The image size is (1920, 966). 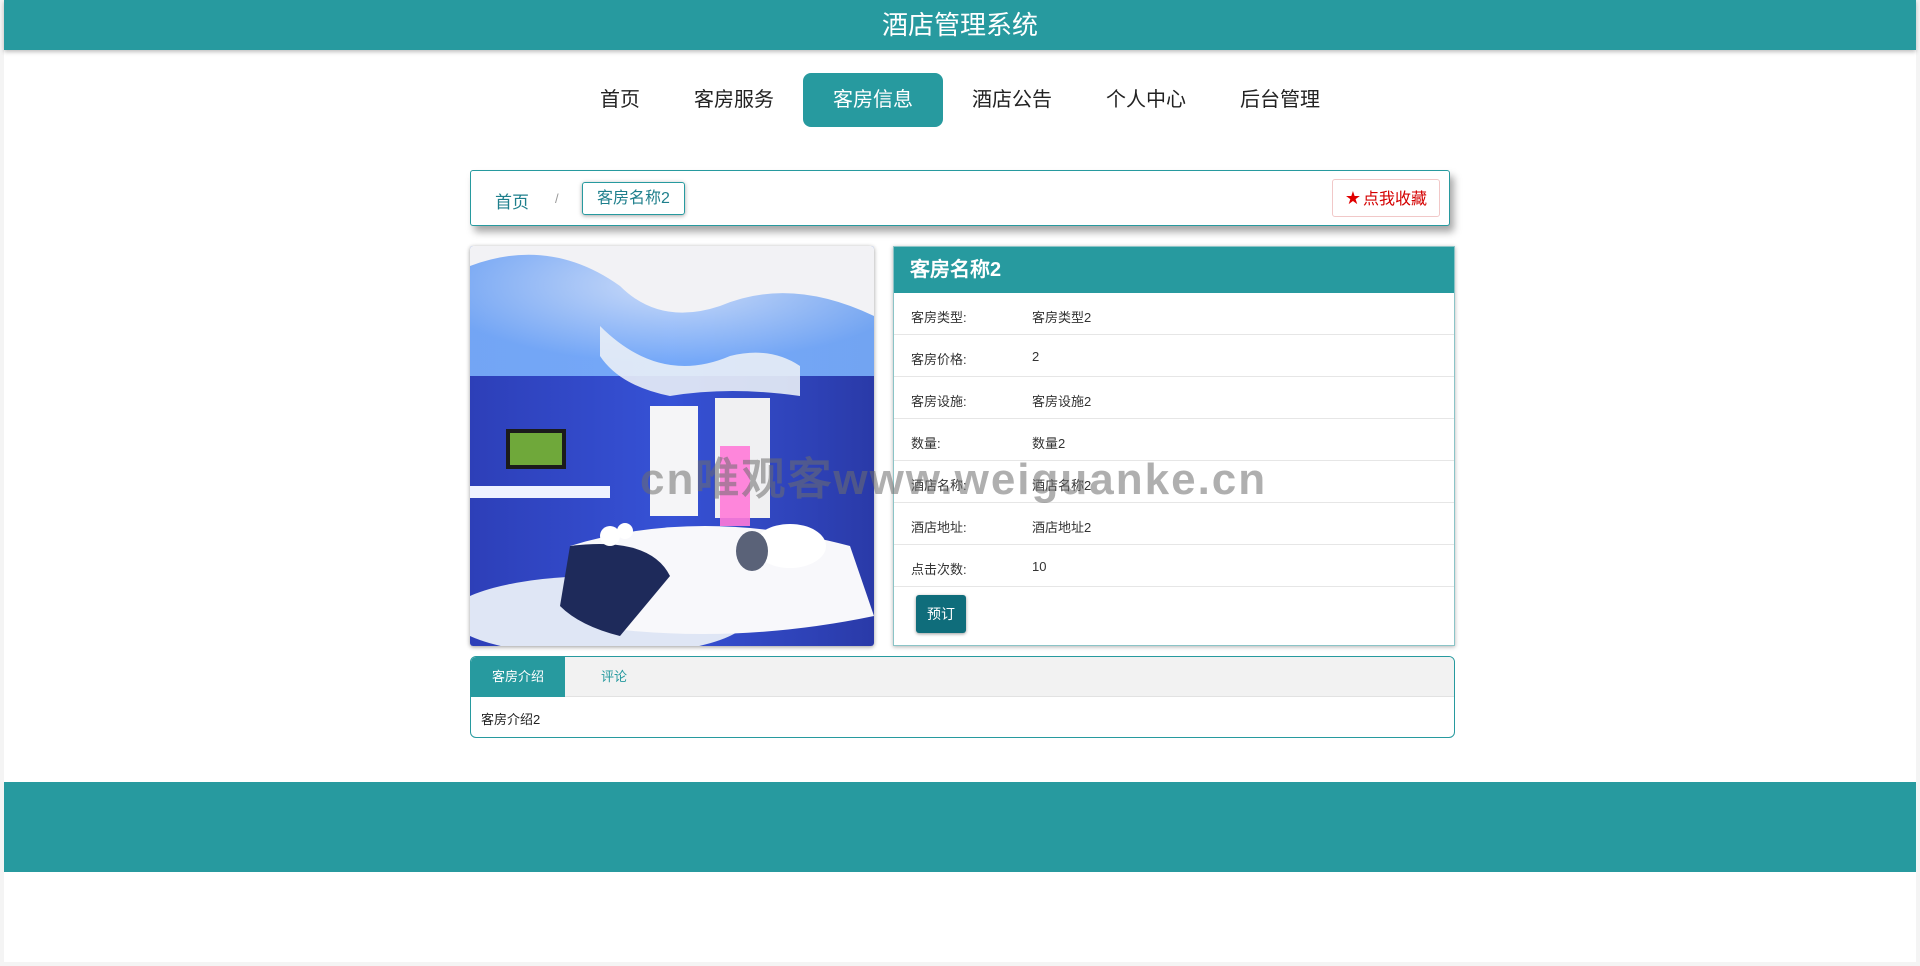 I want to click on field-label: 客房类型:, so click(x=939, y=317).